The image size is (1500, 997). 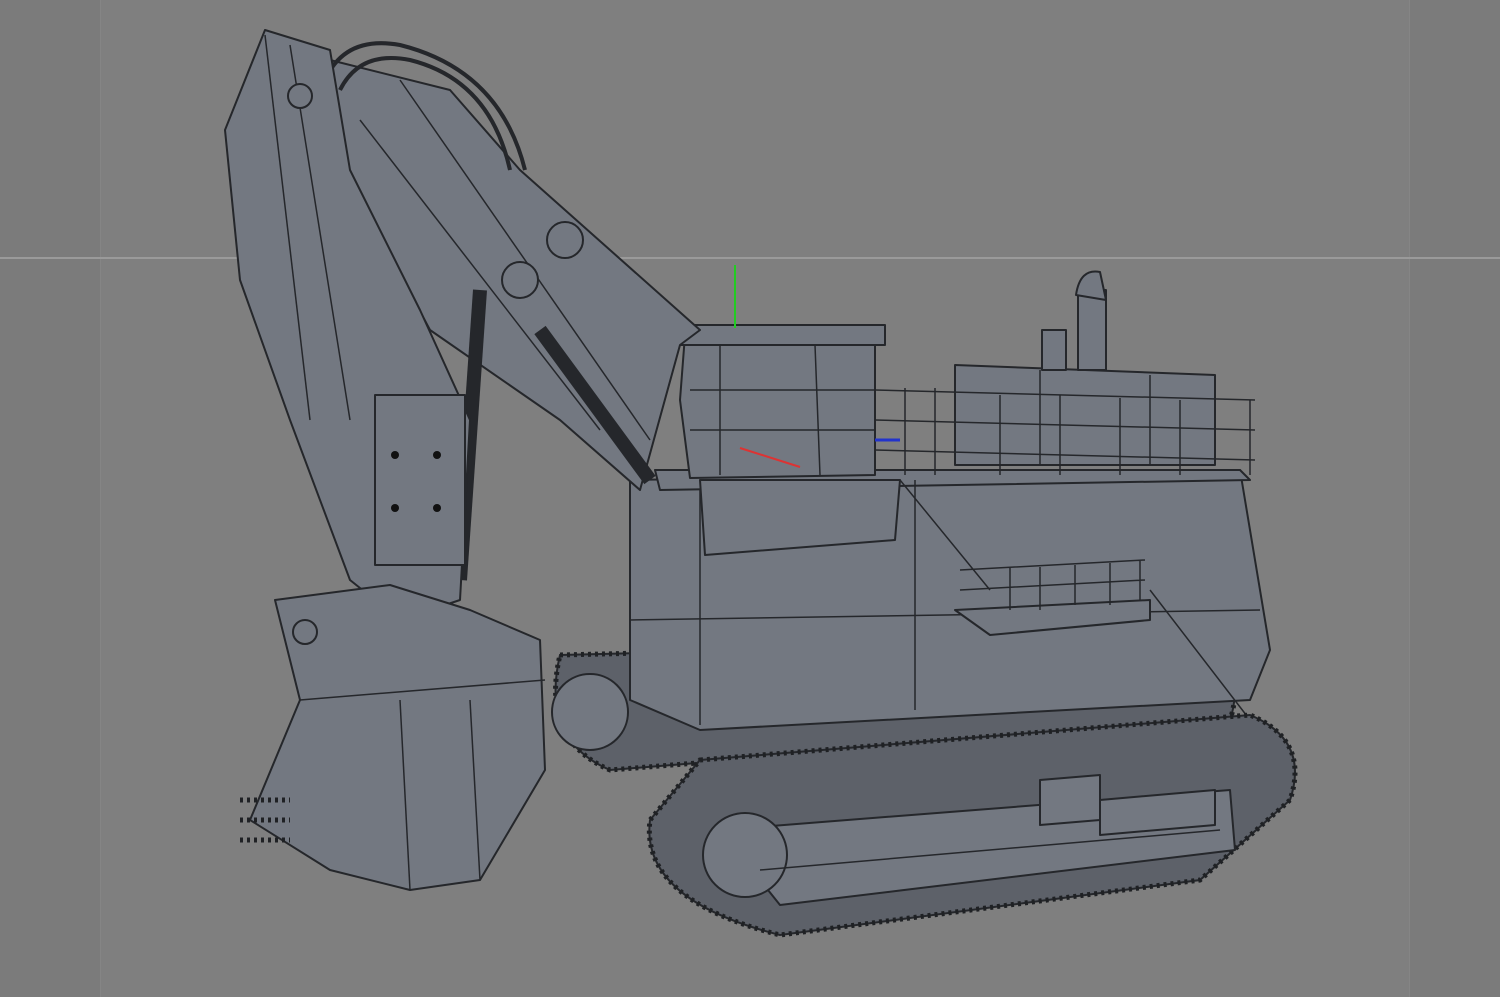 I want to click on cab, so click(x=784, y=372).